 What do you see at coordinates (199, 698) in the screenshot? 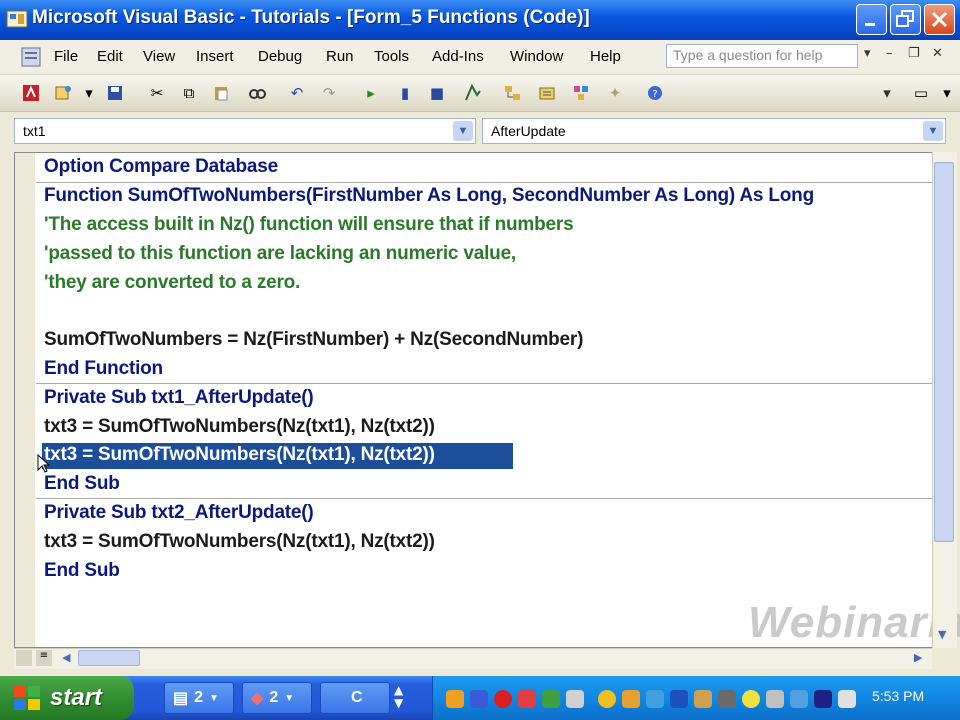
I see `taskbar-group-explorer: ▤ 2 ▼` at bounding box center [199, 698].